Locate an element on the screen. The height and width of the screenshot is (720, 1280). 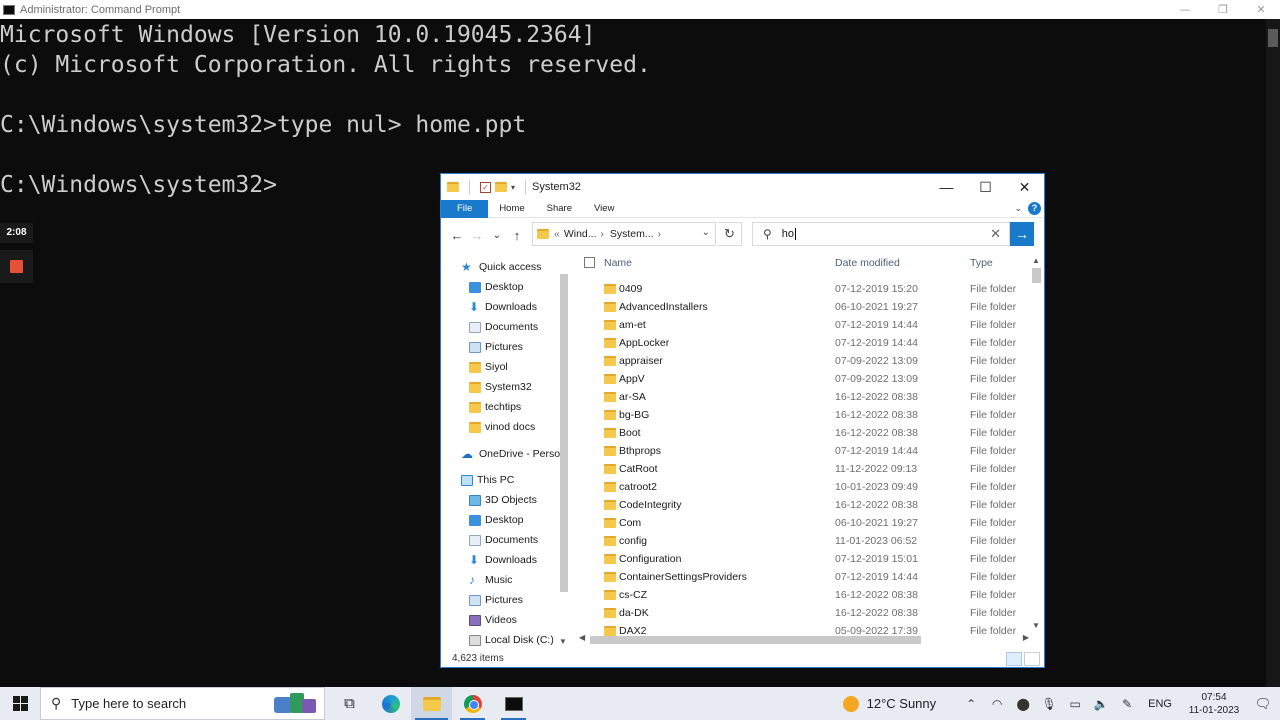
file-row: cs-CZ 16-12-2022 08:38 File folder is located at coordinates (804, 595).